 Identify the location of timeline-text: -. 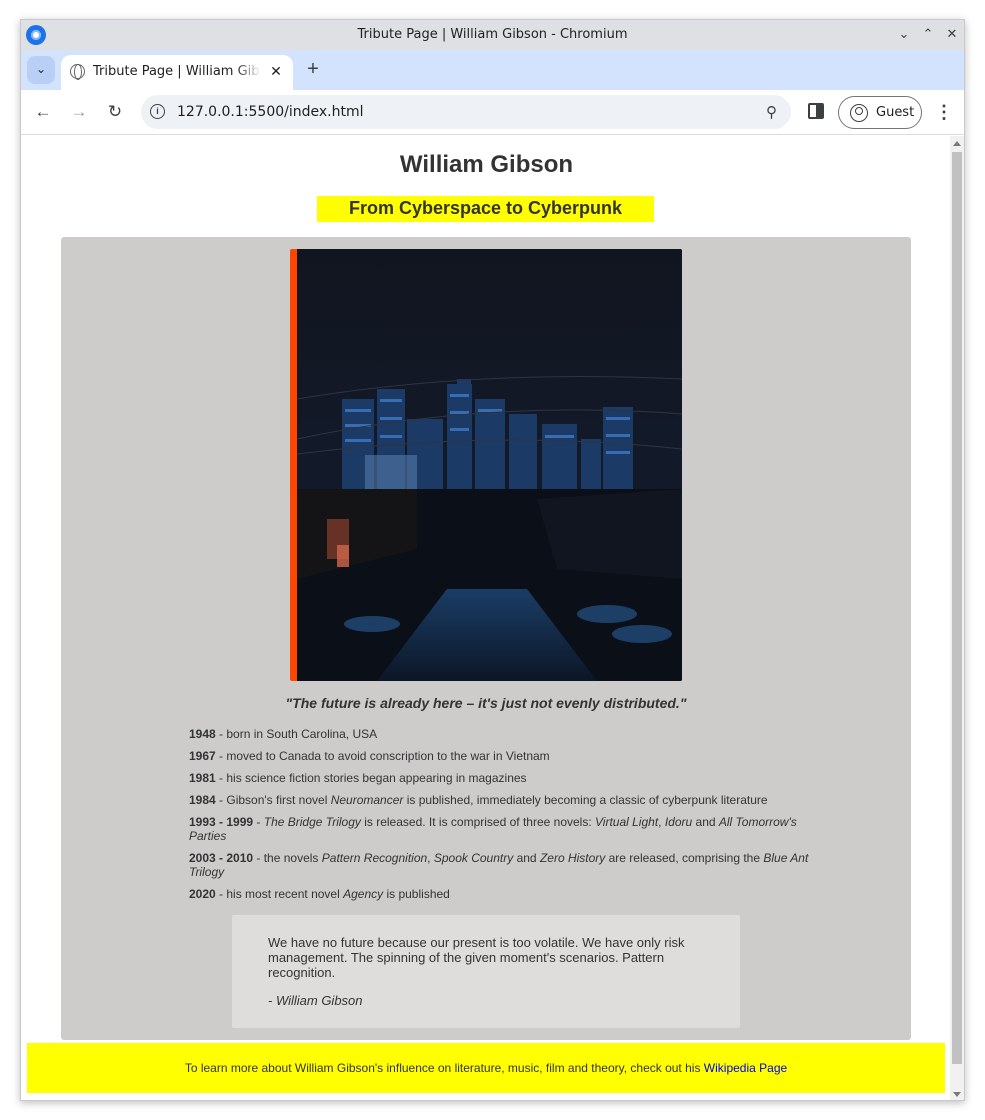
(258, 822).